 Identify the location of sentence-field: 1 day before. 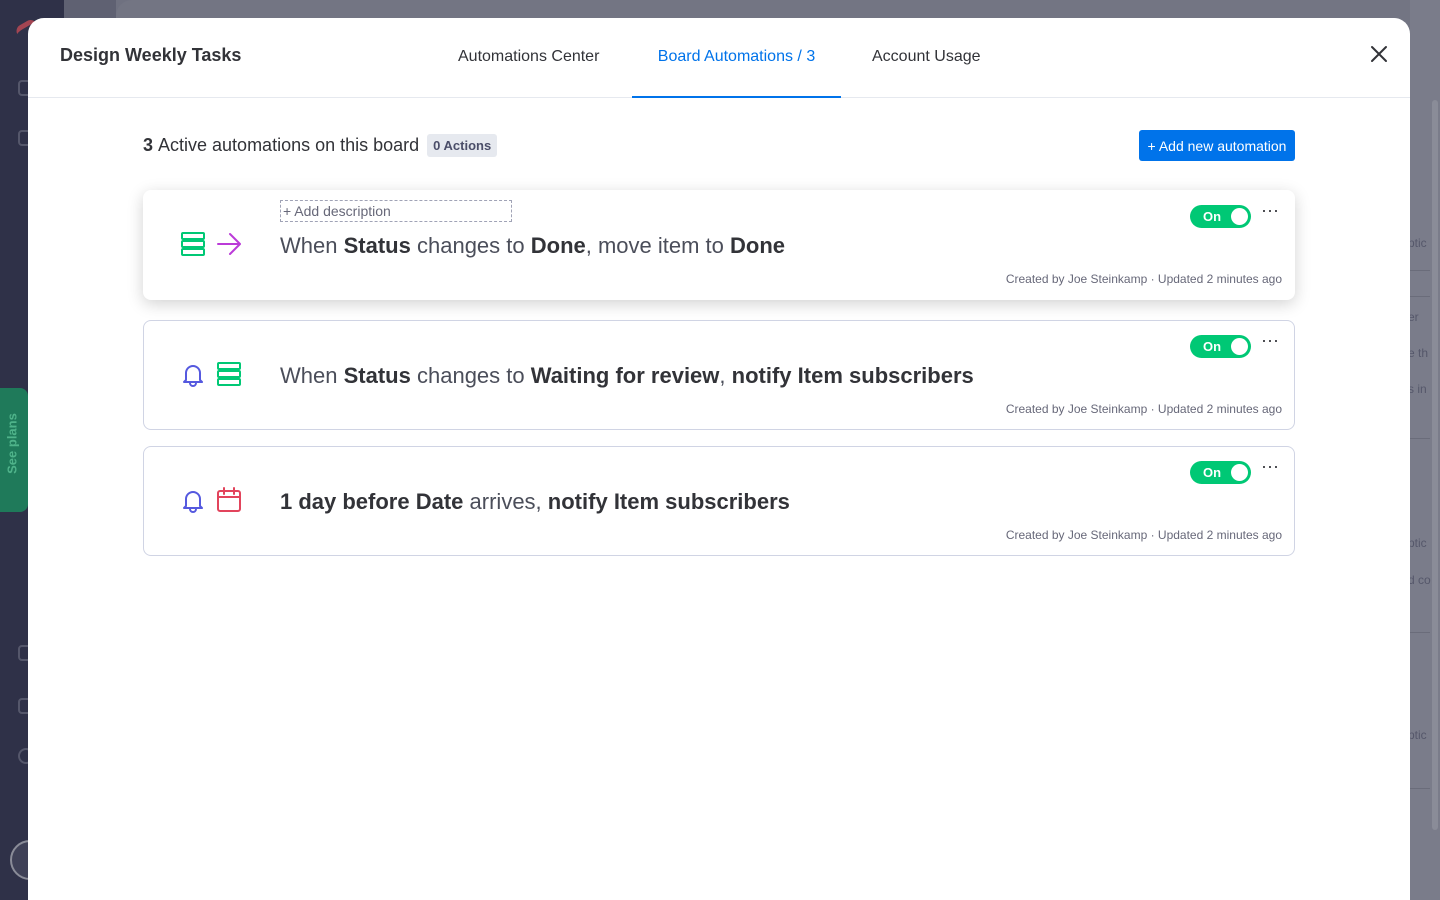
(345, 501).